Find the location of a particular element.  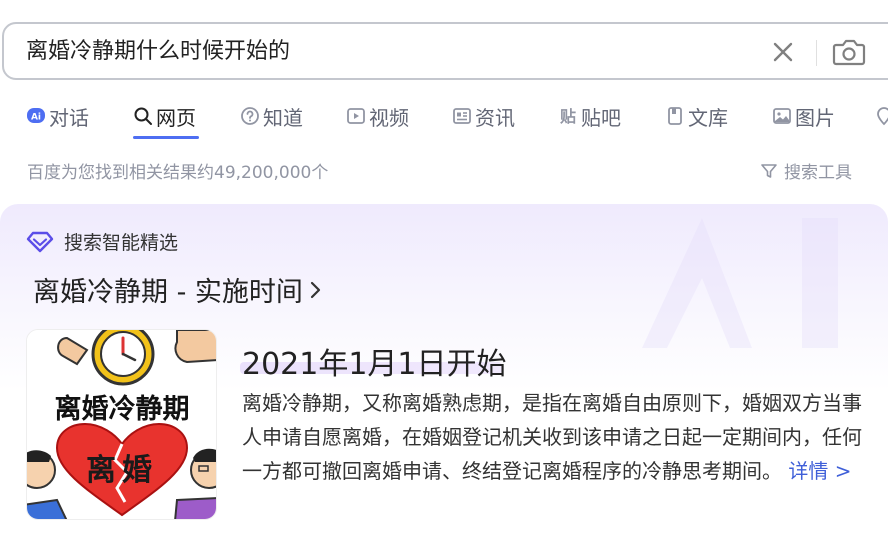

doc-icon is located at coordinates (675, 116).